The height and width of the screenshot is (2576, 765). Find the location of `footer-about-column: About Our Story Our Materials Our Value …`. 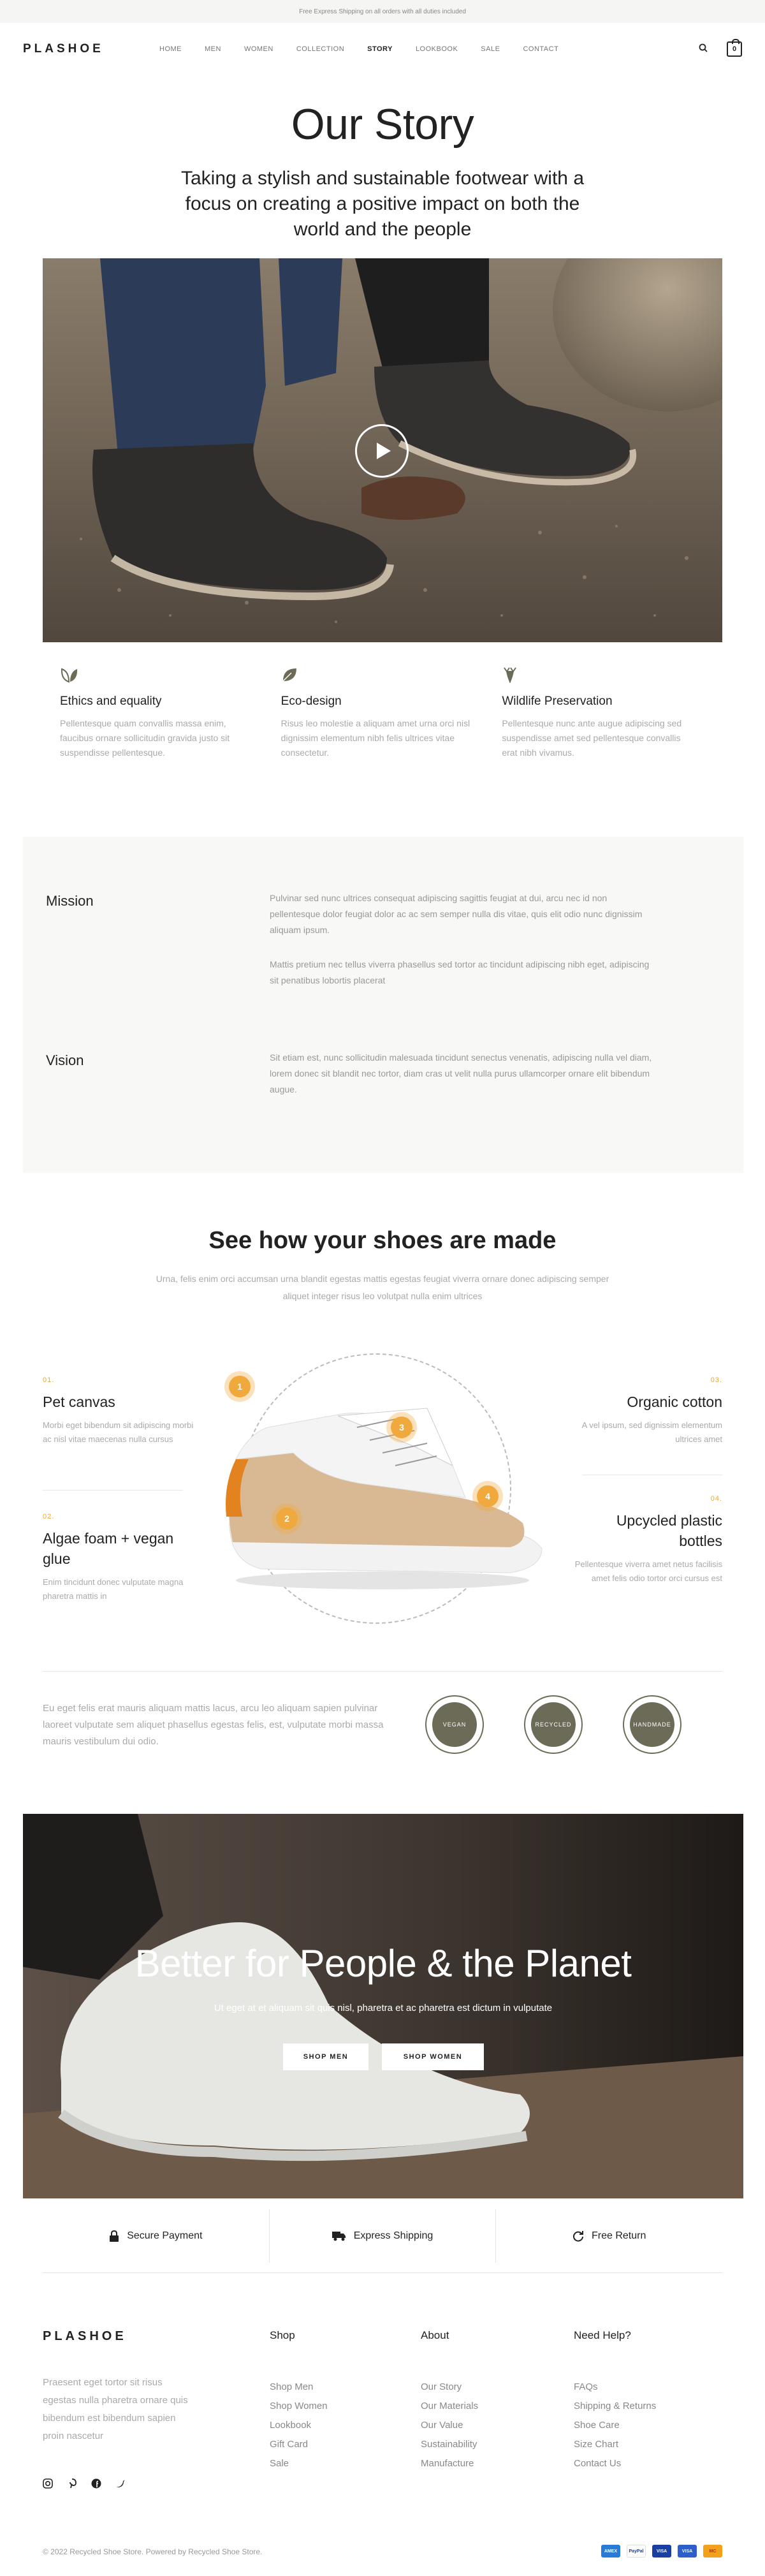

footer-about-column: About Our Story Our Materials Our Value … is located at coordinates (449, 2401).